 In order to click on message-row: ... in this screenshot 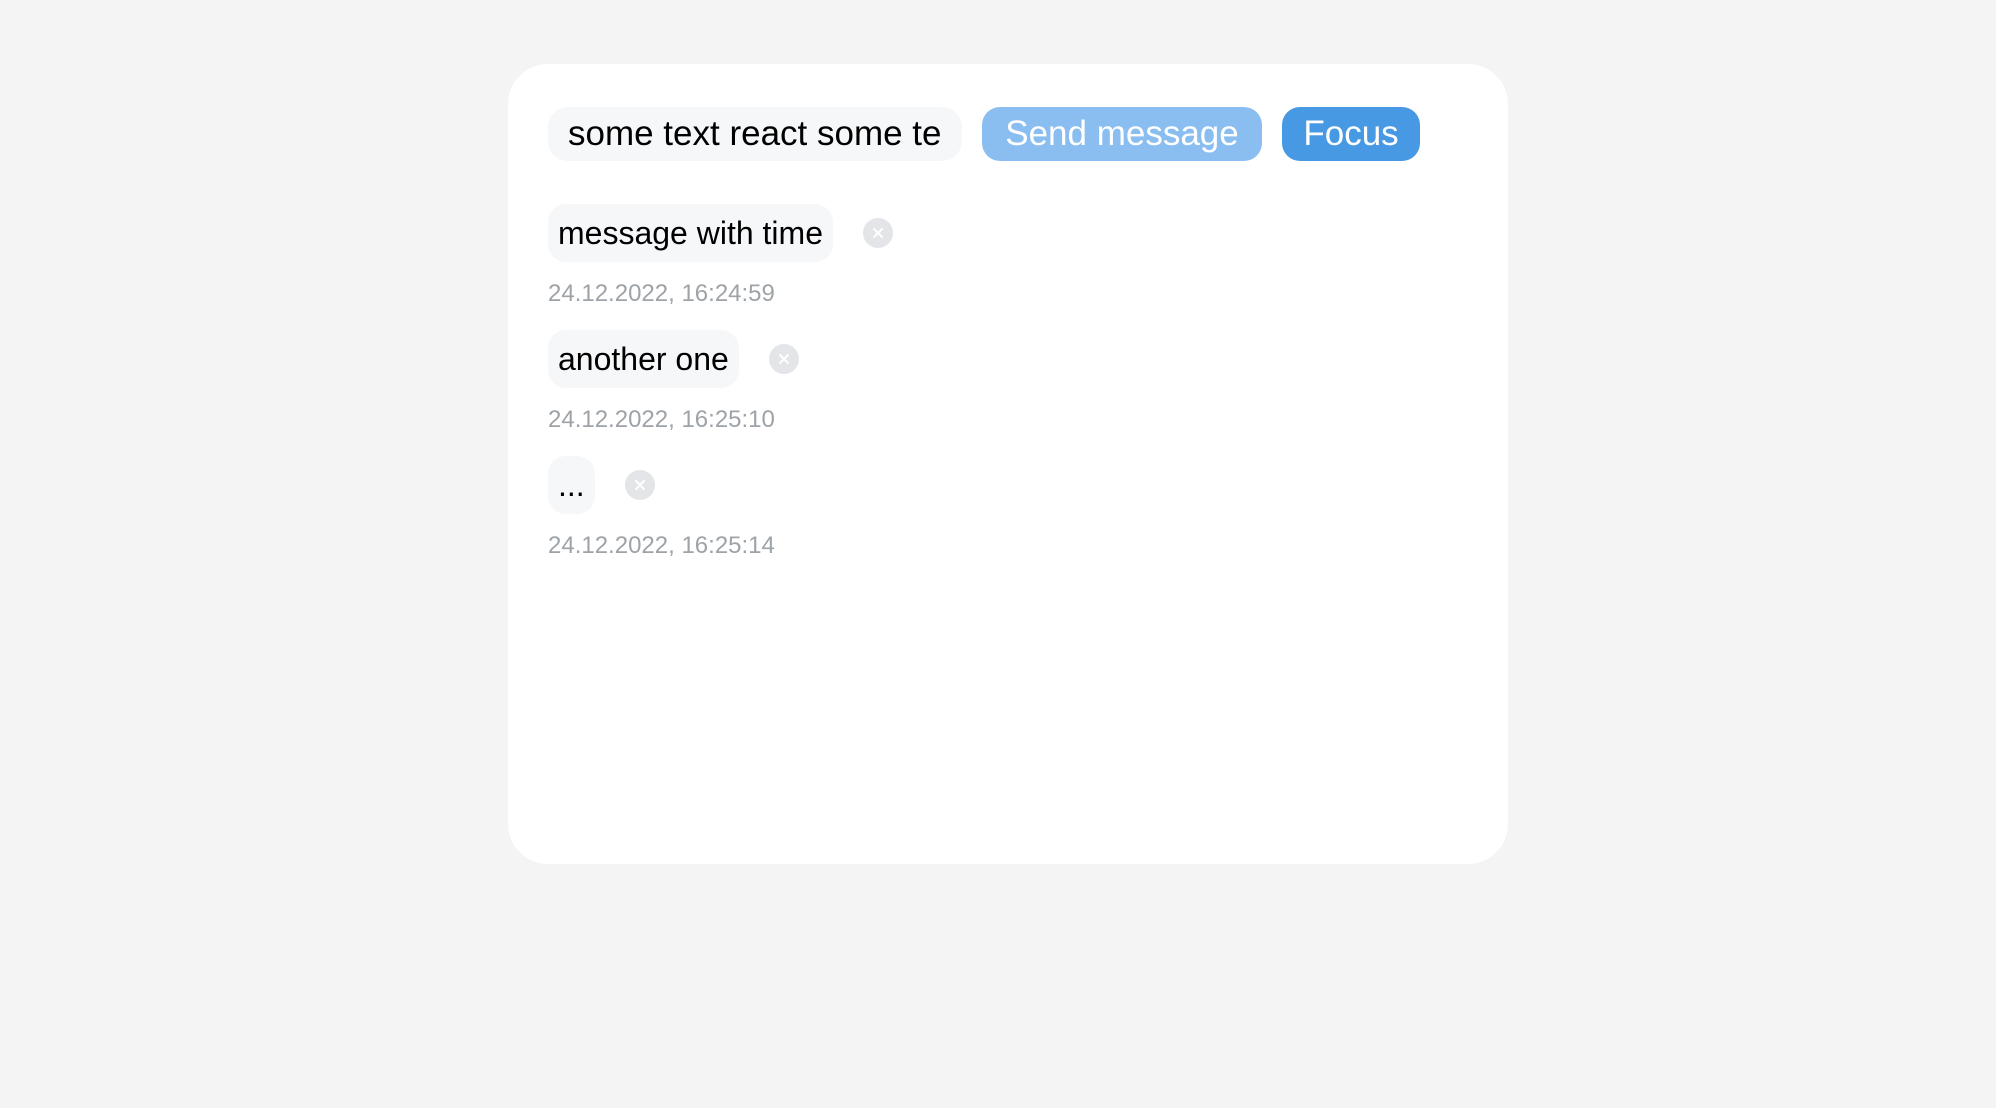, I will do `click(720, 485)`.